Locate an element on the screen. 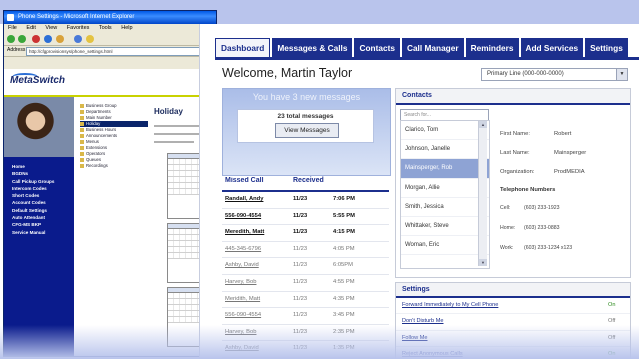 The height and width of the screenshot is (359, 639). contact-list-scrollbar: ▲ ▼ is located at coordinates (482, 193).